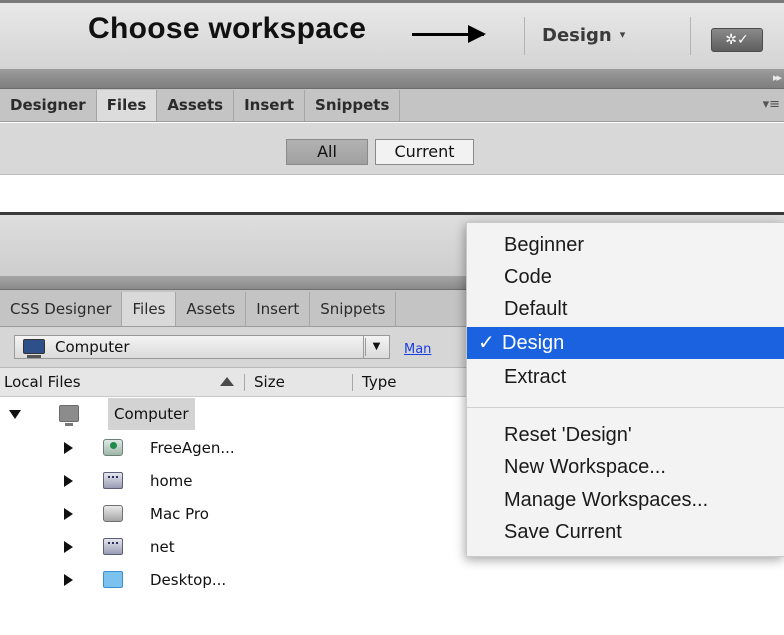 The width and height of the screenshot is (784, 635). I want to click on menu-item-default: Default, so click(625, 309).